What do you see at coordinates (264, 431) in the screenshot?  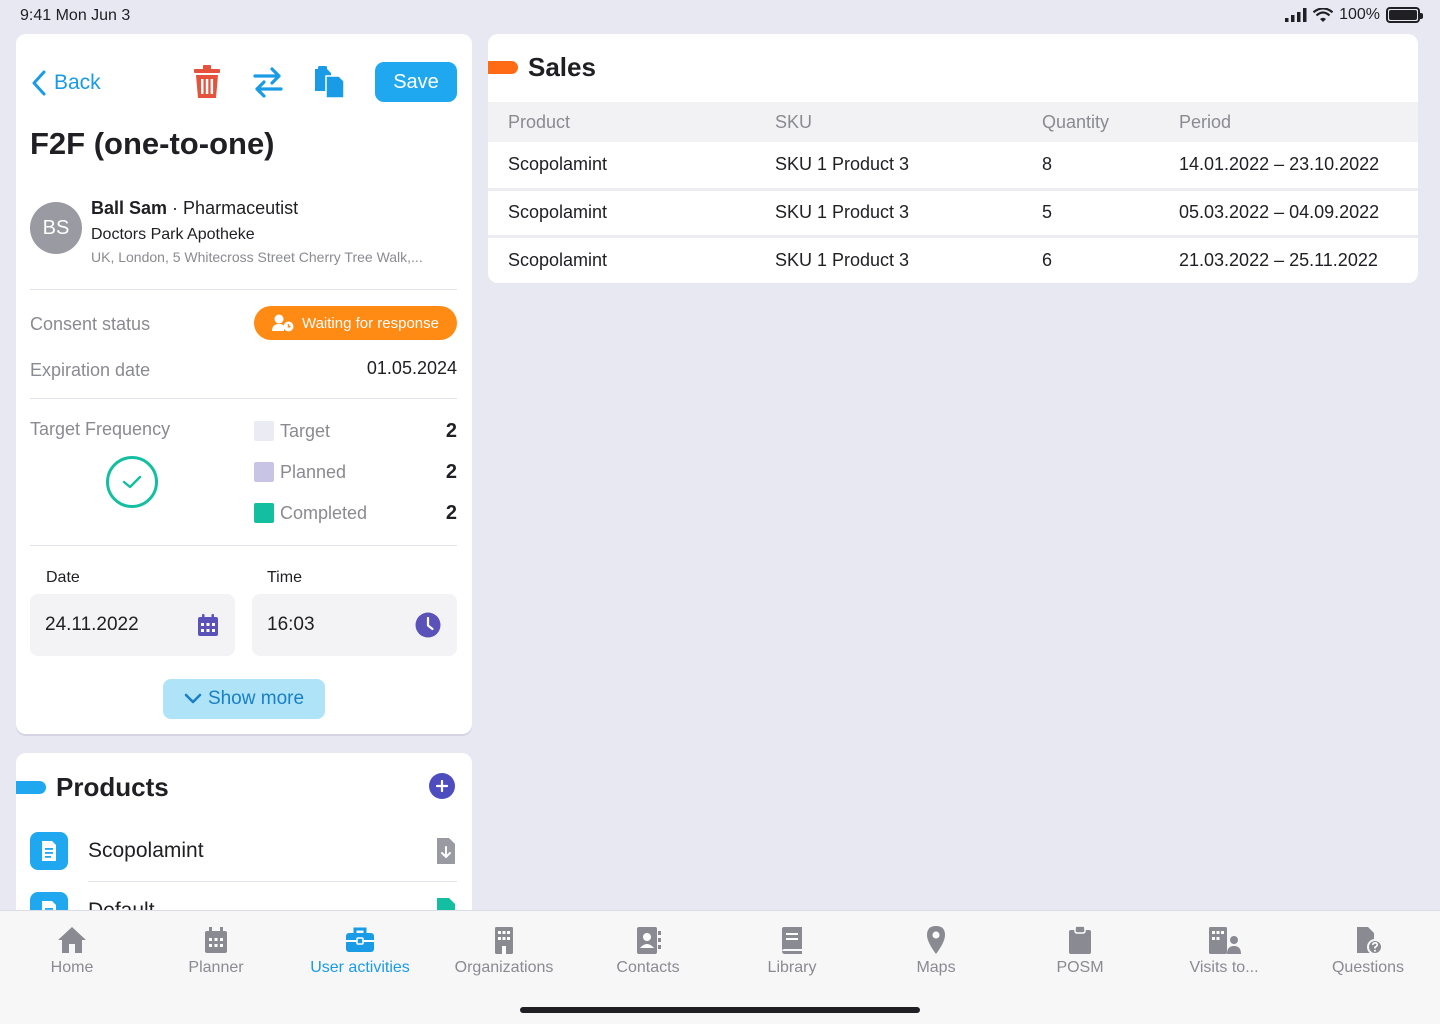 I see `legend-swatch-target` at bounding box center [264, 431].